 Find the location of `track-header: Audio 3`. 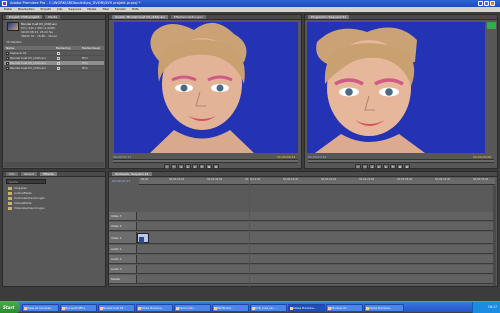

track-header: Audio 3 is located at coordinates (123, 269).